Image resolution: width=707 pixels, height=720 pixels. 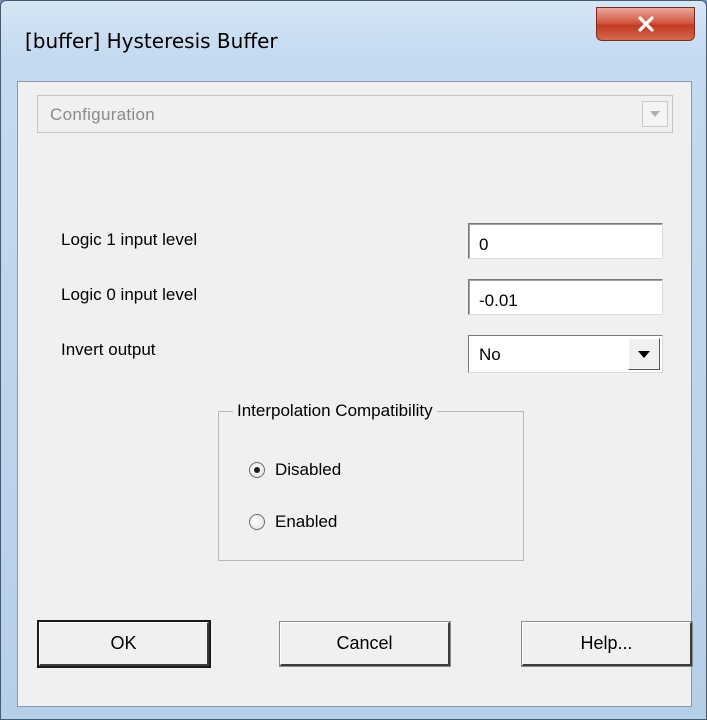 I want to click on cancel-button: Cancel, so click(x=365, y=644).